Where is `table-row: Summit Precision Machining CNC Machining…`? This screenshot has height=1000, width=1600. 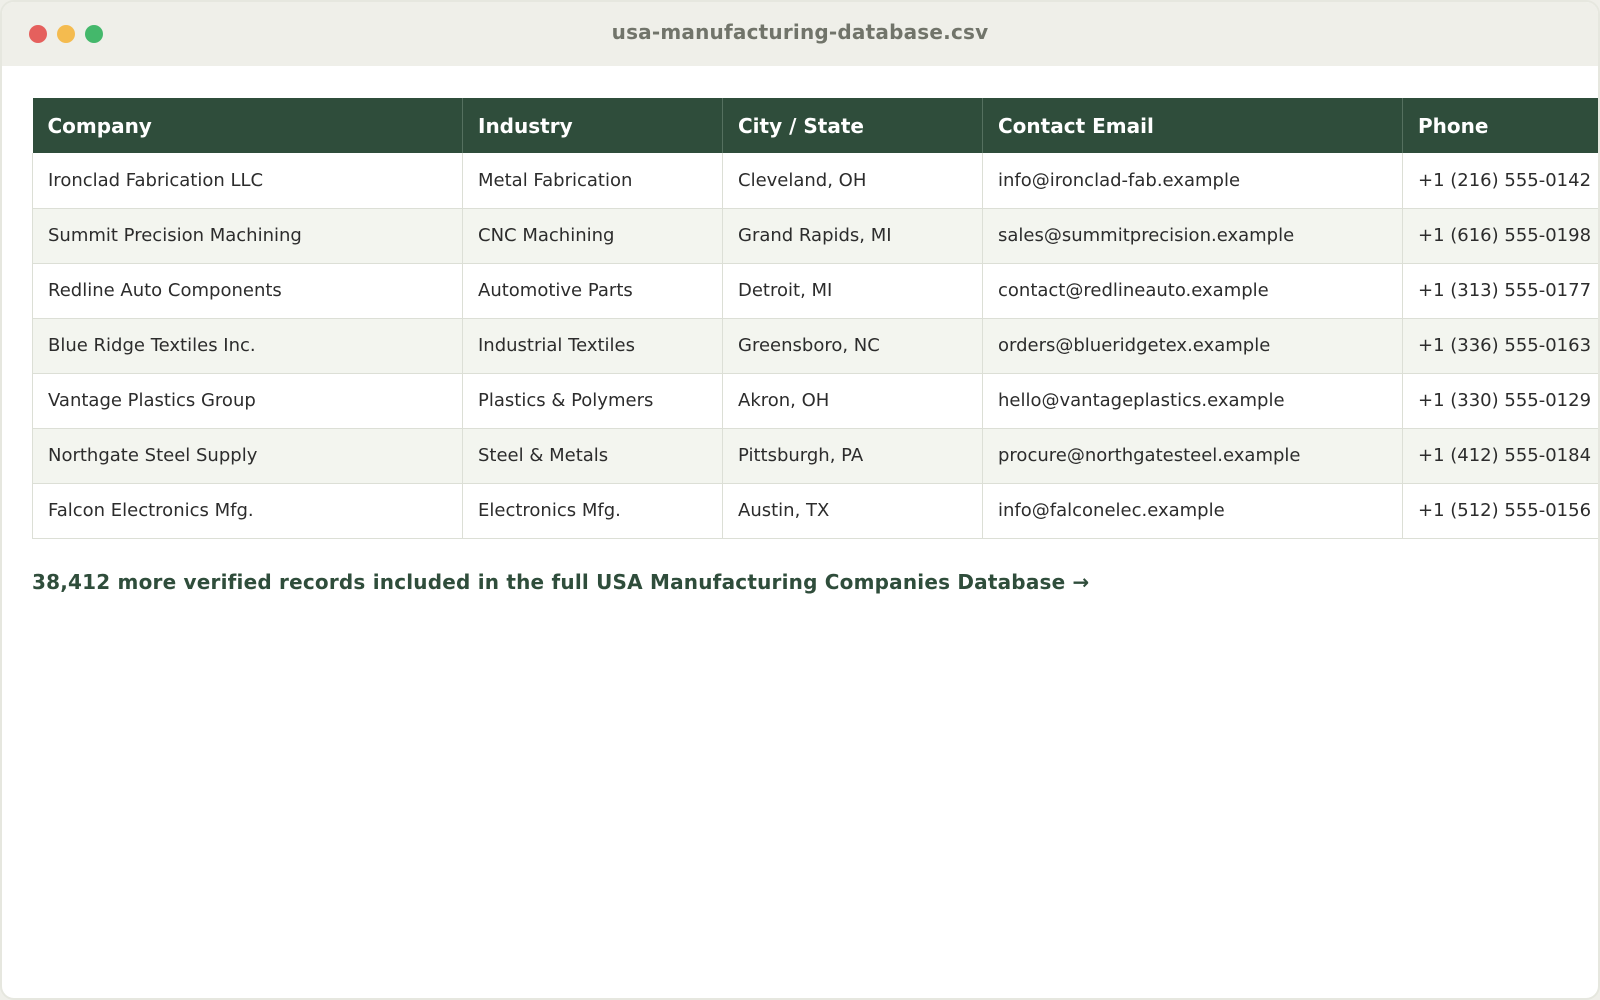 table-row: Summit Precision Machining CNC Machining… is located at coordinates (815, 236).